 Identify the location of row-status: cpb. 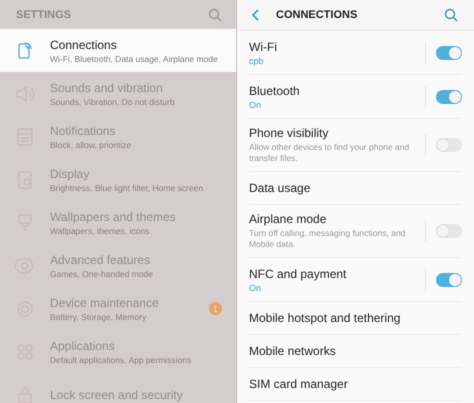
(257, 61).